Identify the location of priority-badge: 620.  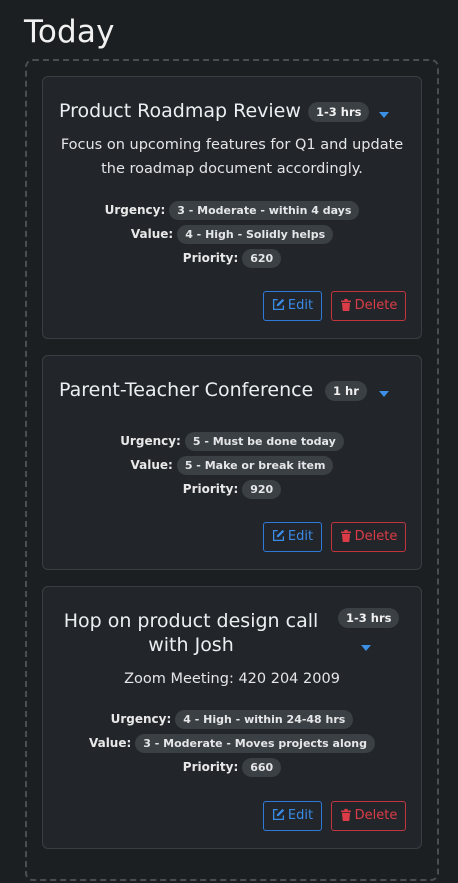
(262, 258).